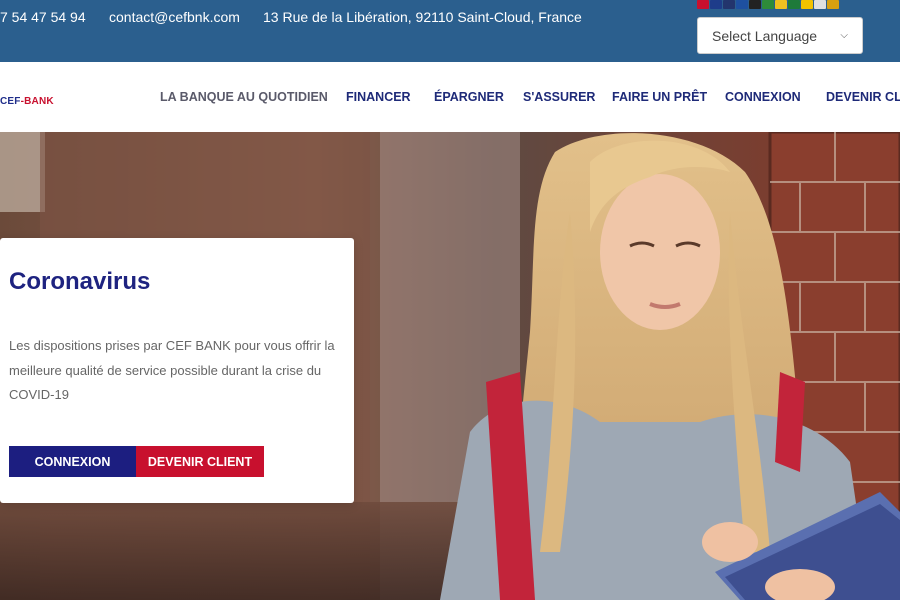 The image size is (900, 600). Describe the element at coordinates (200, 461) in the screenshot. I see `devenir-client-button: DEVENIR CLIENT` at that location.